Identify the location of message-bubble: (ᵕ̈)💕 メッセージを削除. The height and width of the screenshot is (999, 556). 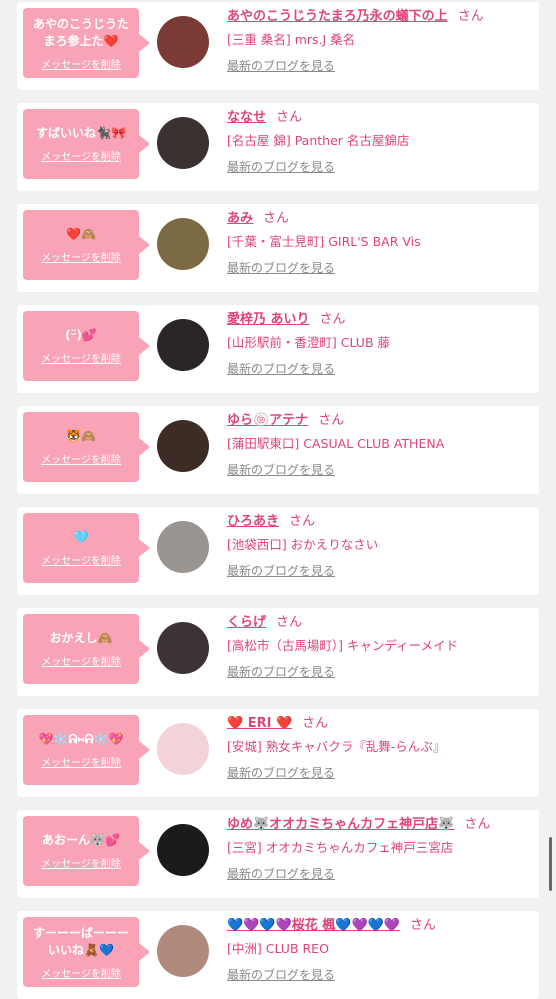
(86, 346).